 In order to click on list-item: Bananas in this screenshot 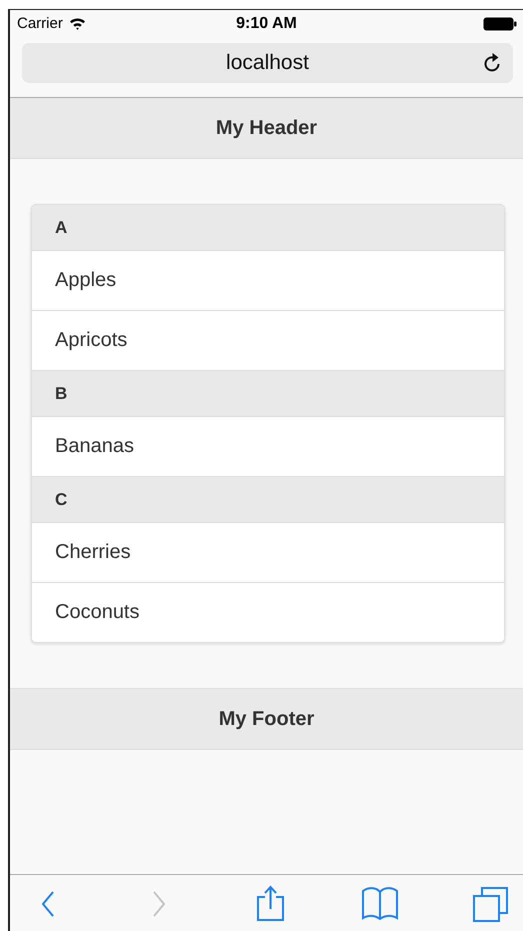, I will do `click(268, 447)`.